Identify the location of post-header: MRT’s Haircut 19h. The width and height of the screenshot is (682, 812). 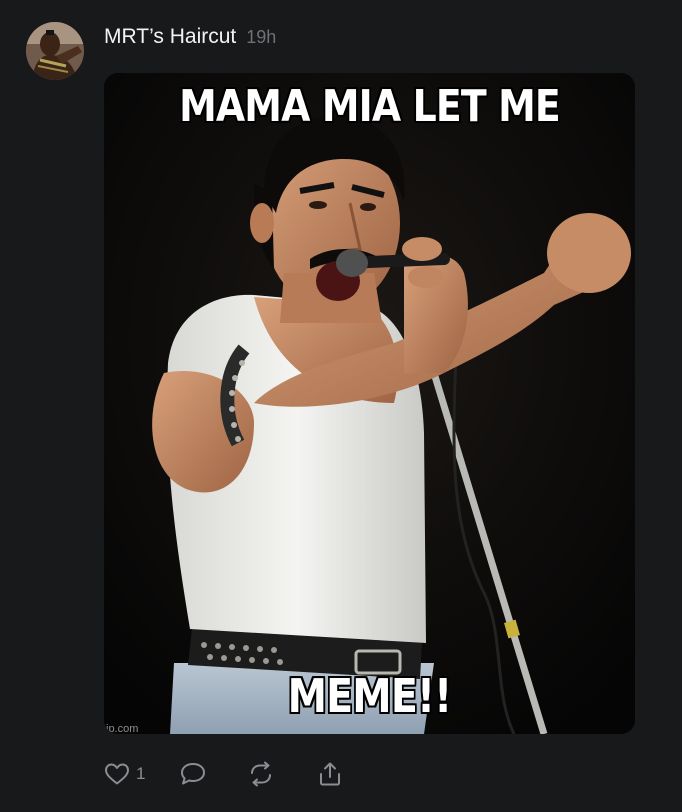
(190, 37).